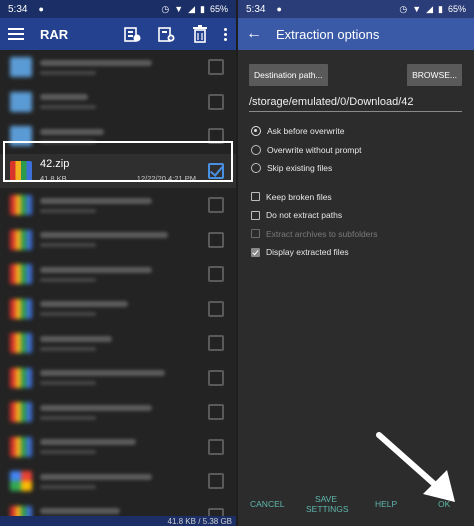 The width and height of the screenshot is (474, 526). I want to click on save-label-line1: SAVE, so click(326, 499).